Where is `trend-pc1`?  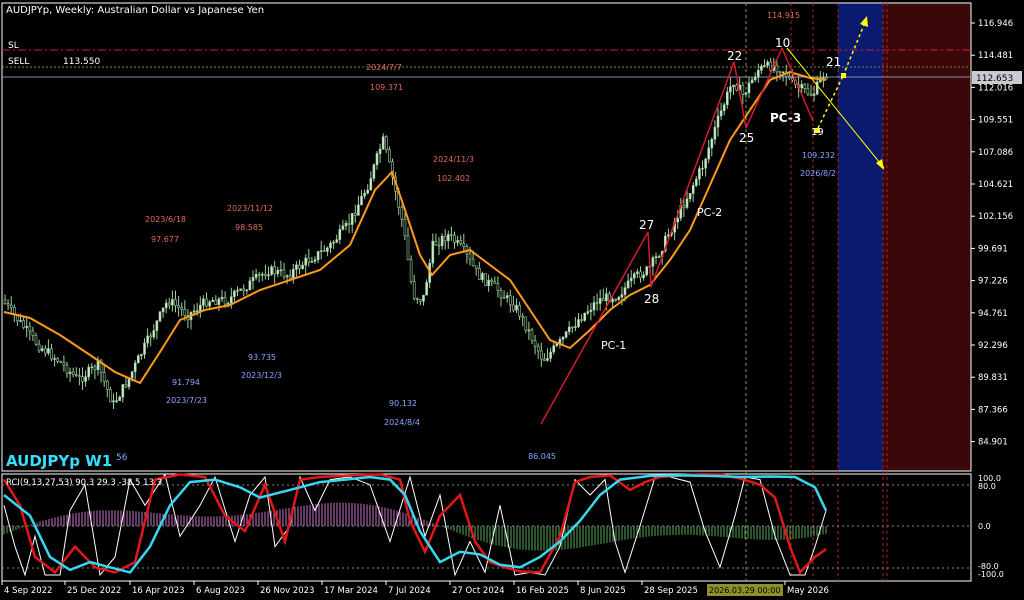
trend-pc1 is located at coordinates (594, 328).